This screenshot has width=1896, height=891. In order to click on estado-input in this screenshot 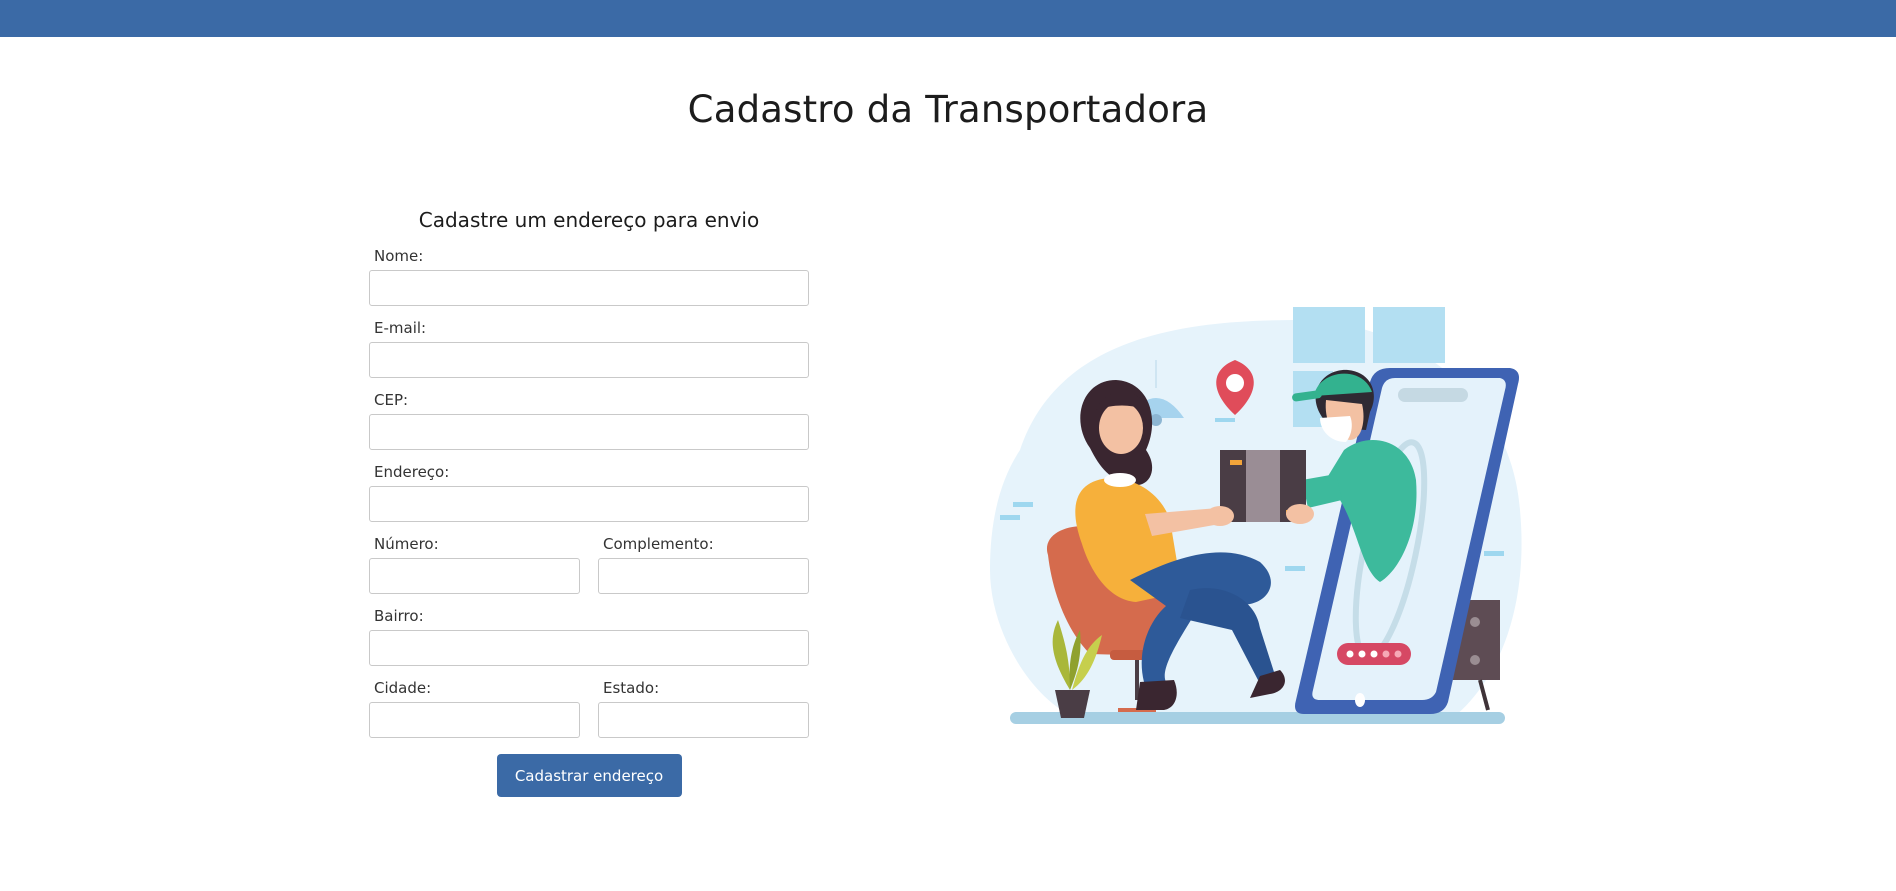, I will do `click(703, 720)`.